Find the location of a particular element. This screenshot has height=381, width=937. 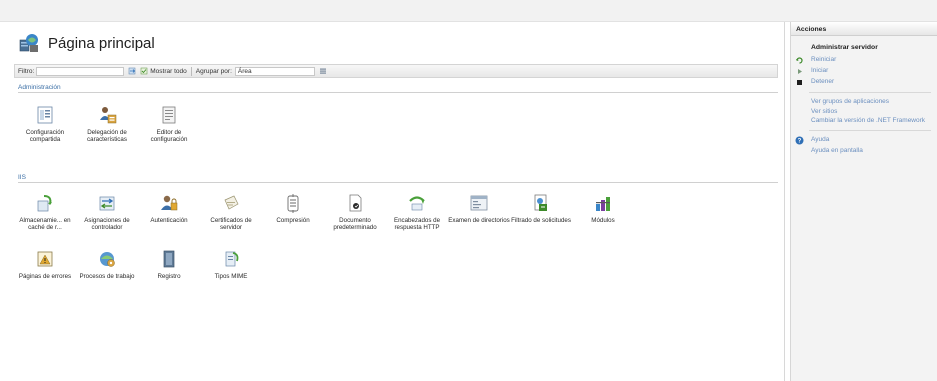

view-mode-button is located at coordinates (323, 71).